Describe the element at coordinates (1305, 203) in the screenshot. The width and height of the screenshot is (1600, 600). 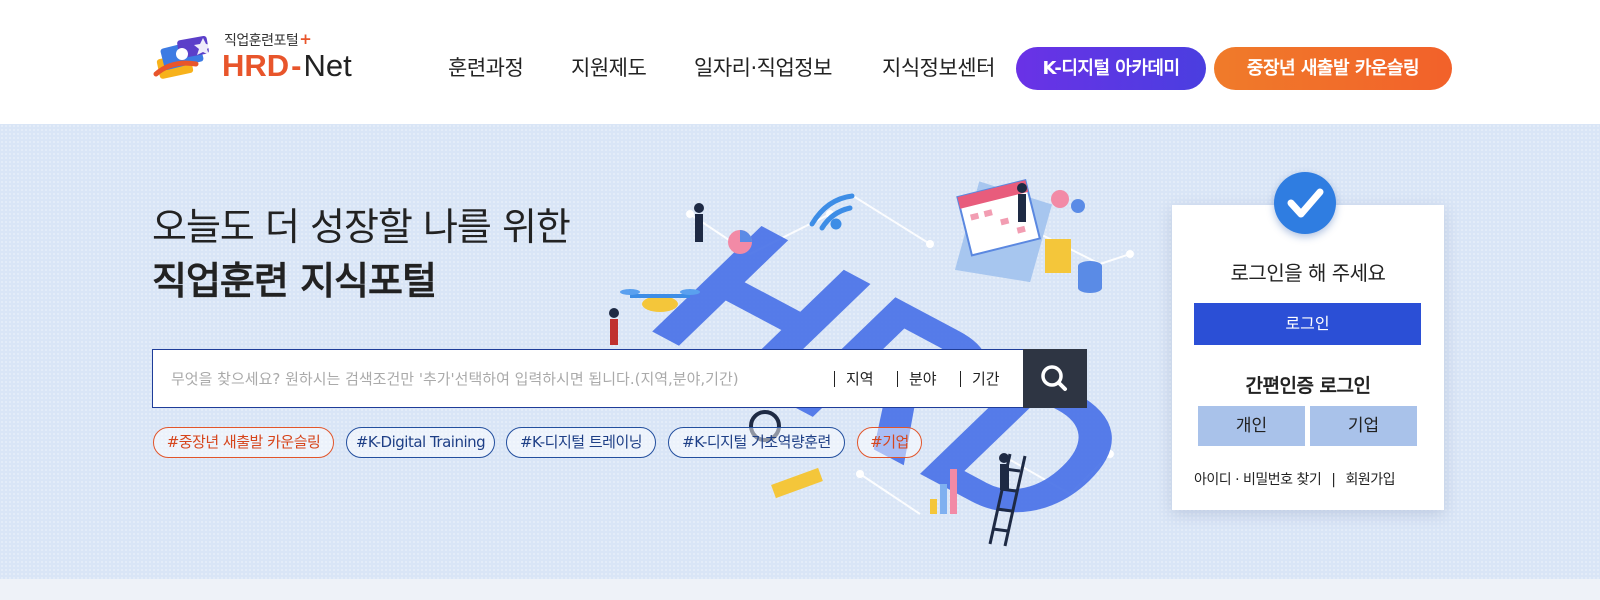
I see `checkmark-icon` at that location.